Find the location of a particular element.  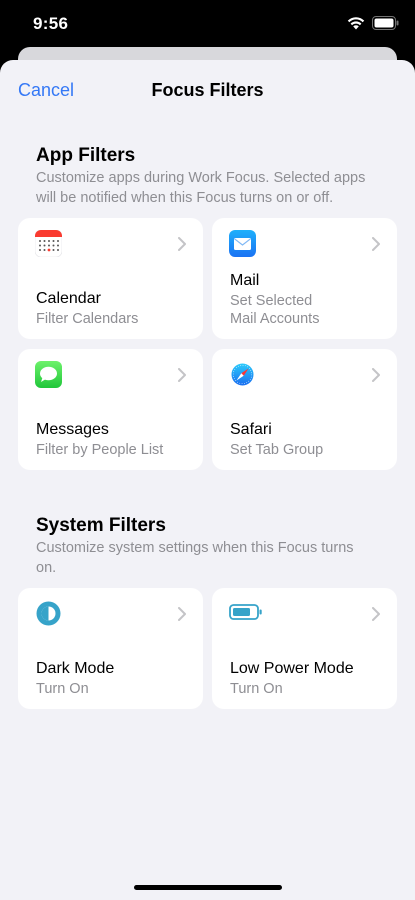

card-title: Low Power Mode is located at coordinates (292, 668).